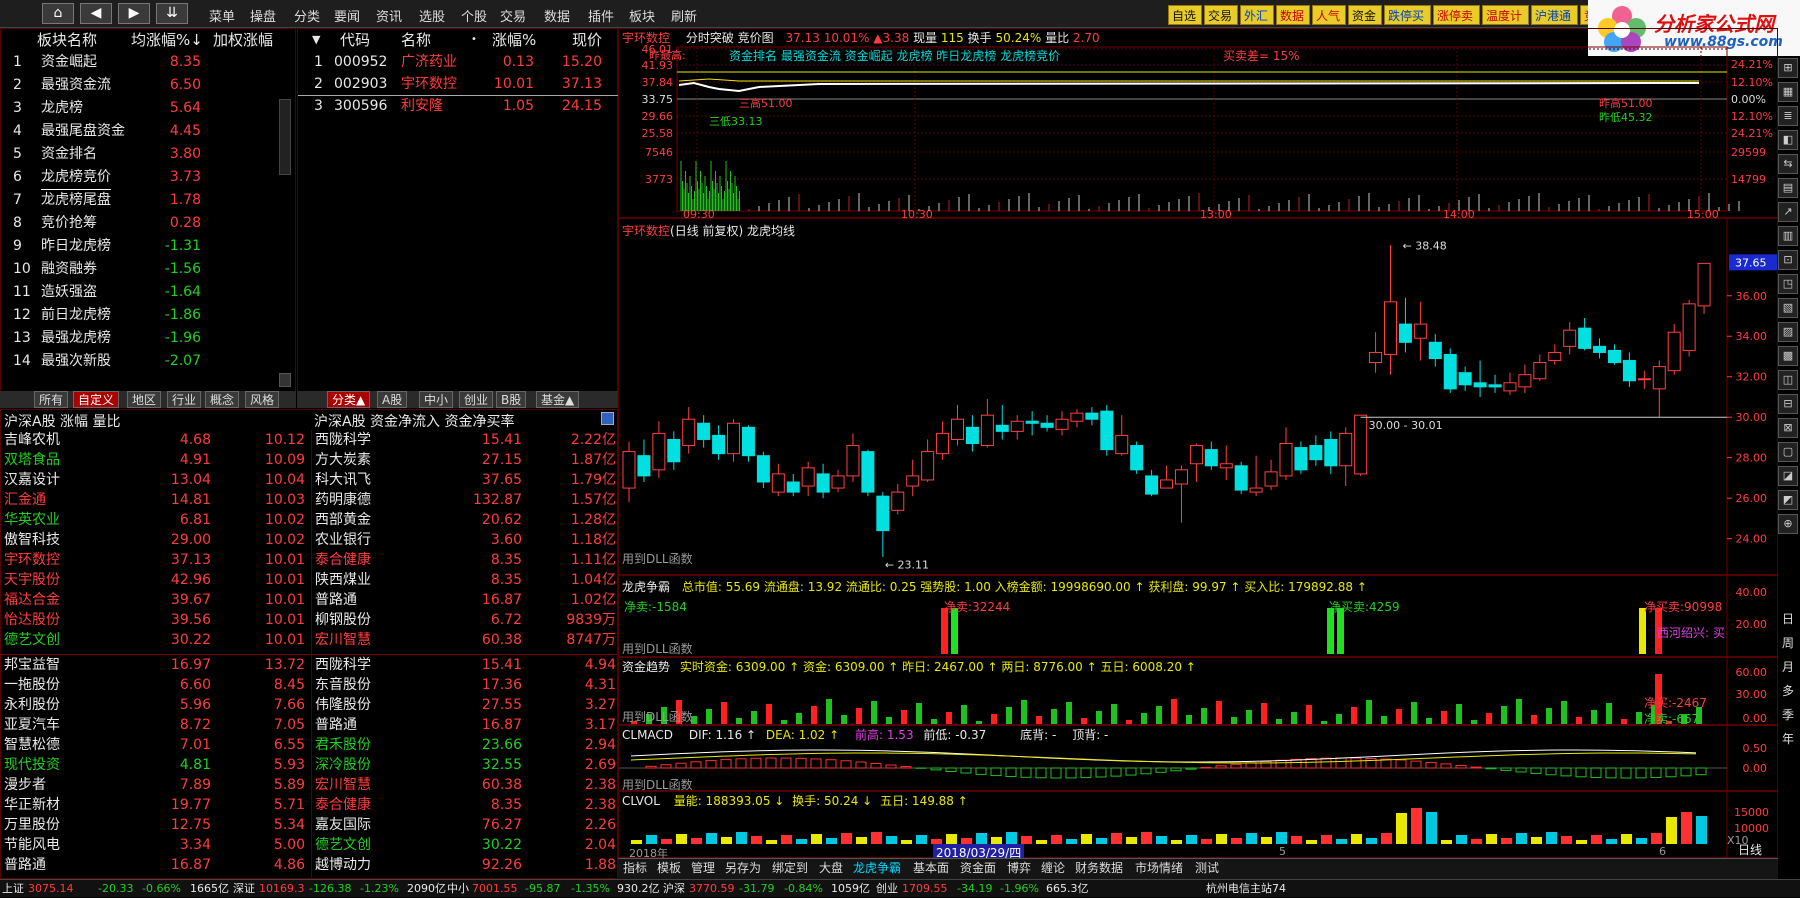 The width and height of the screenshot is (1800, 898). I want to click on rank-row: 福达合金39.6710.01, so click(154, 600).